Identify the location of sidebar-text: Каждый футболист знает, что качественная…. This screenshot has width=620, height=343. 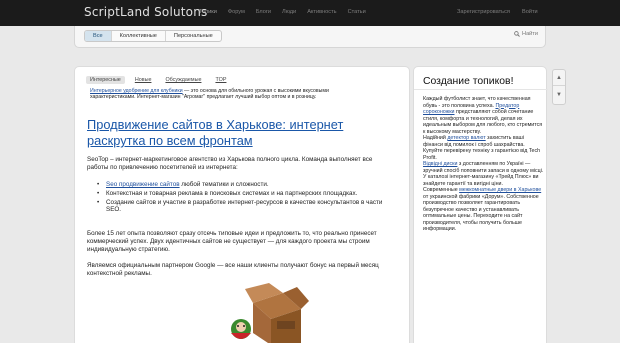
(483, 164).